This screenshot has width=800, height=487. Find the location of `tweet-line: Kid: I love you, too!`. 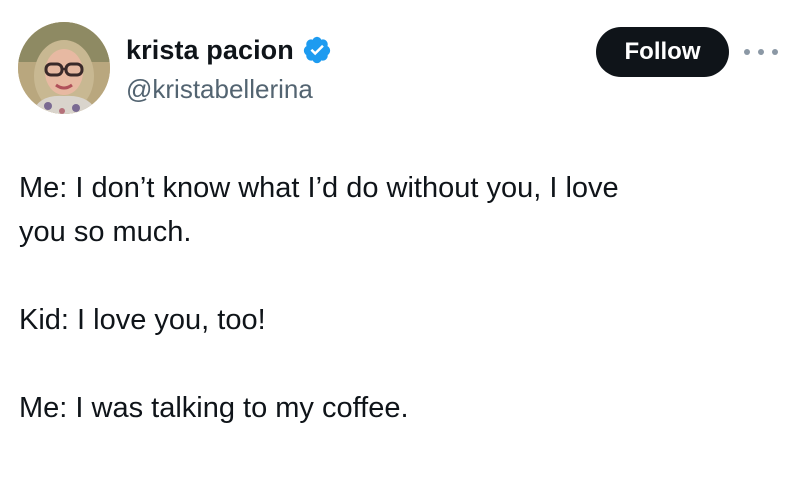

tweet-line: Kid: I love you, too! is located at coordinates (142, 320).